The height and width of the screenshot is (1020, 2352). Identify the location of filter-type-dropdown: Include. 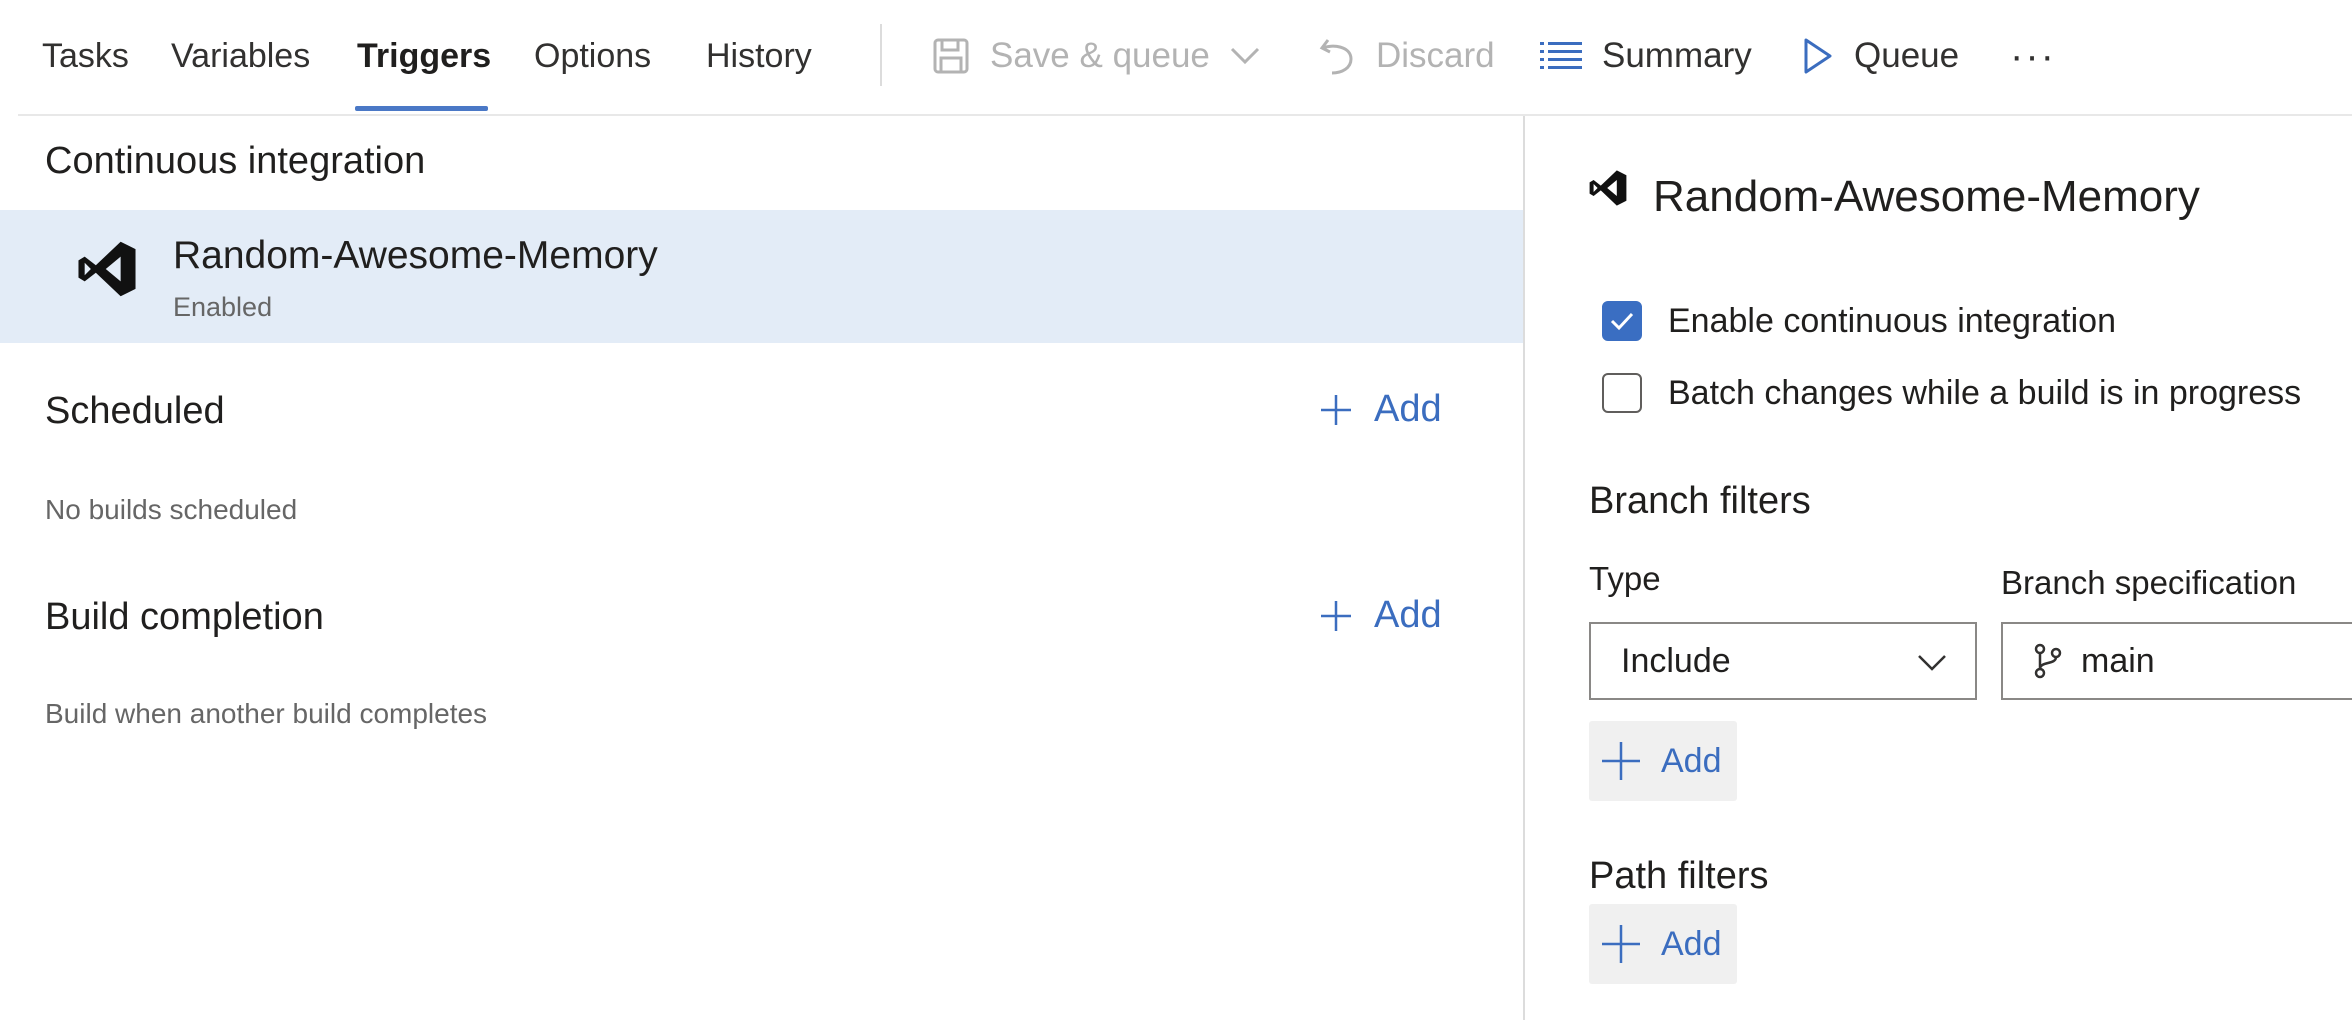
(1783, 661).